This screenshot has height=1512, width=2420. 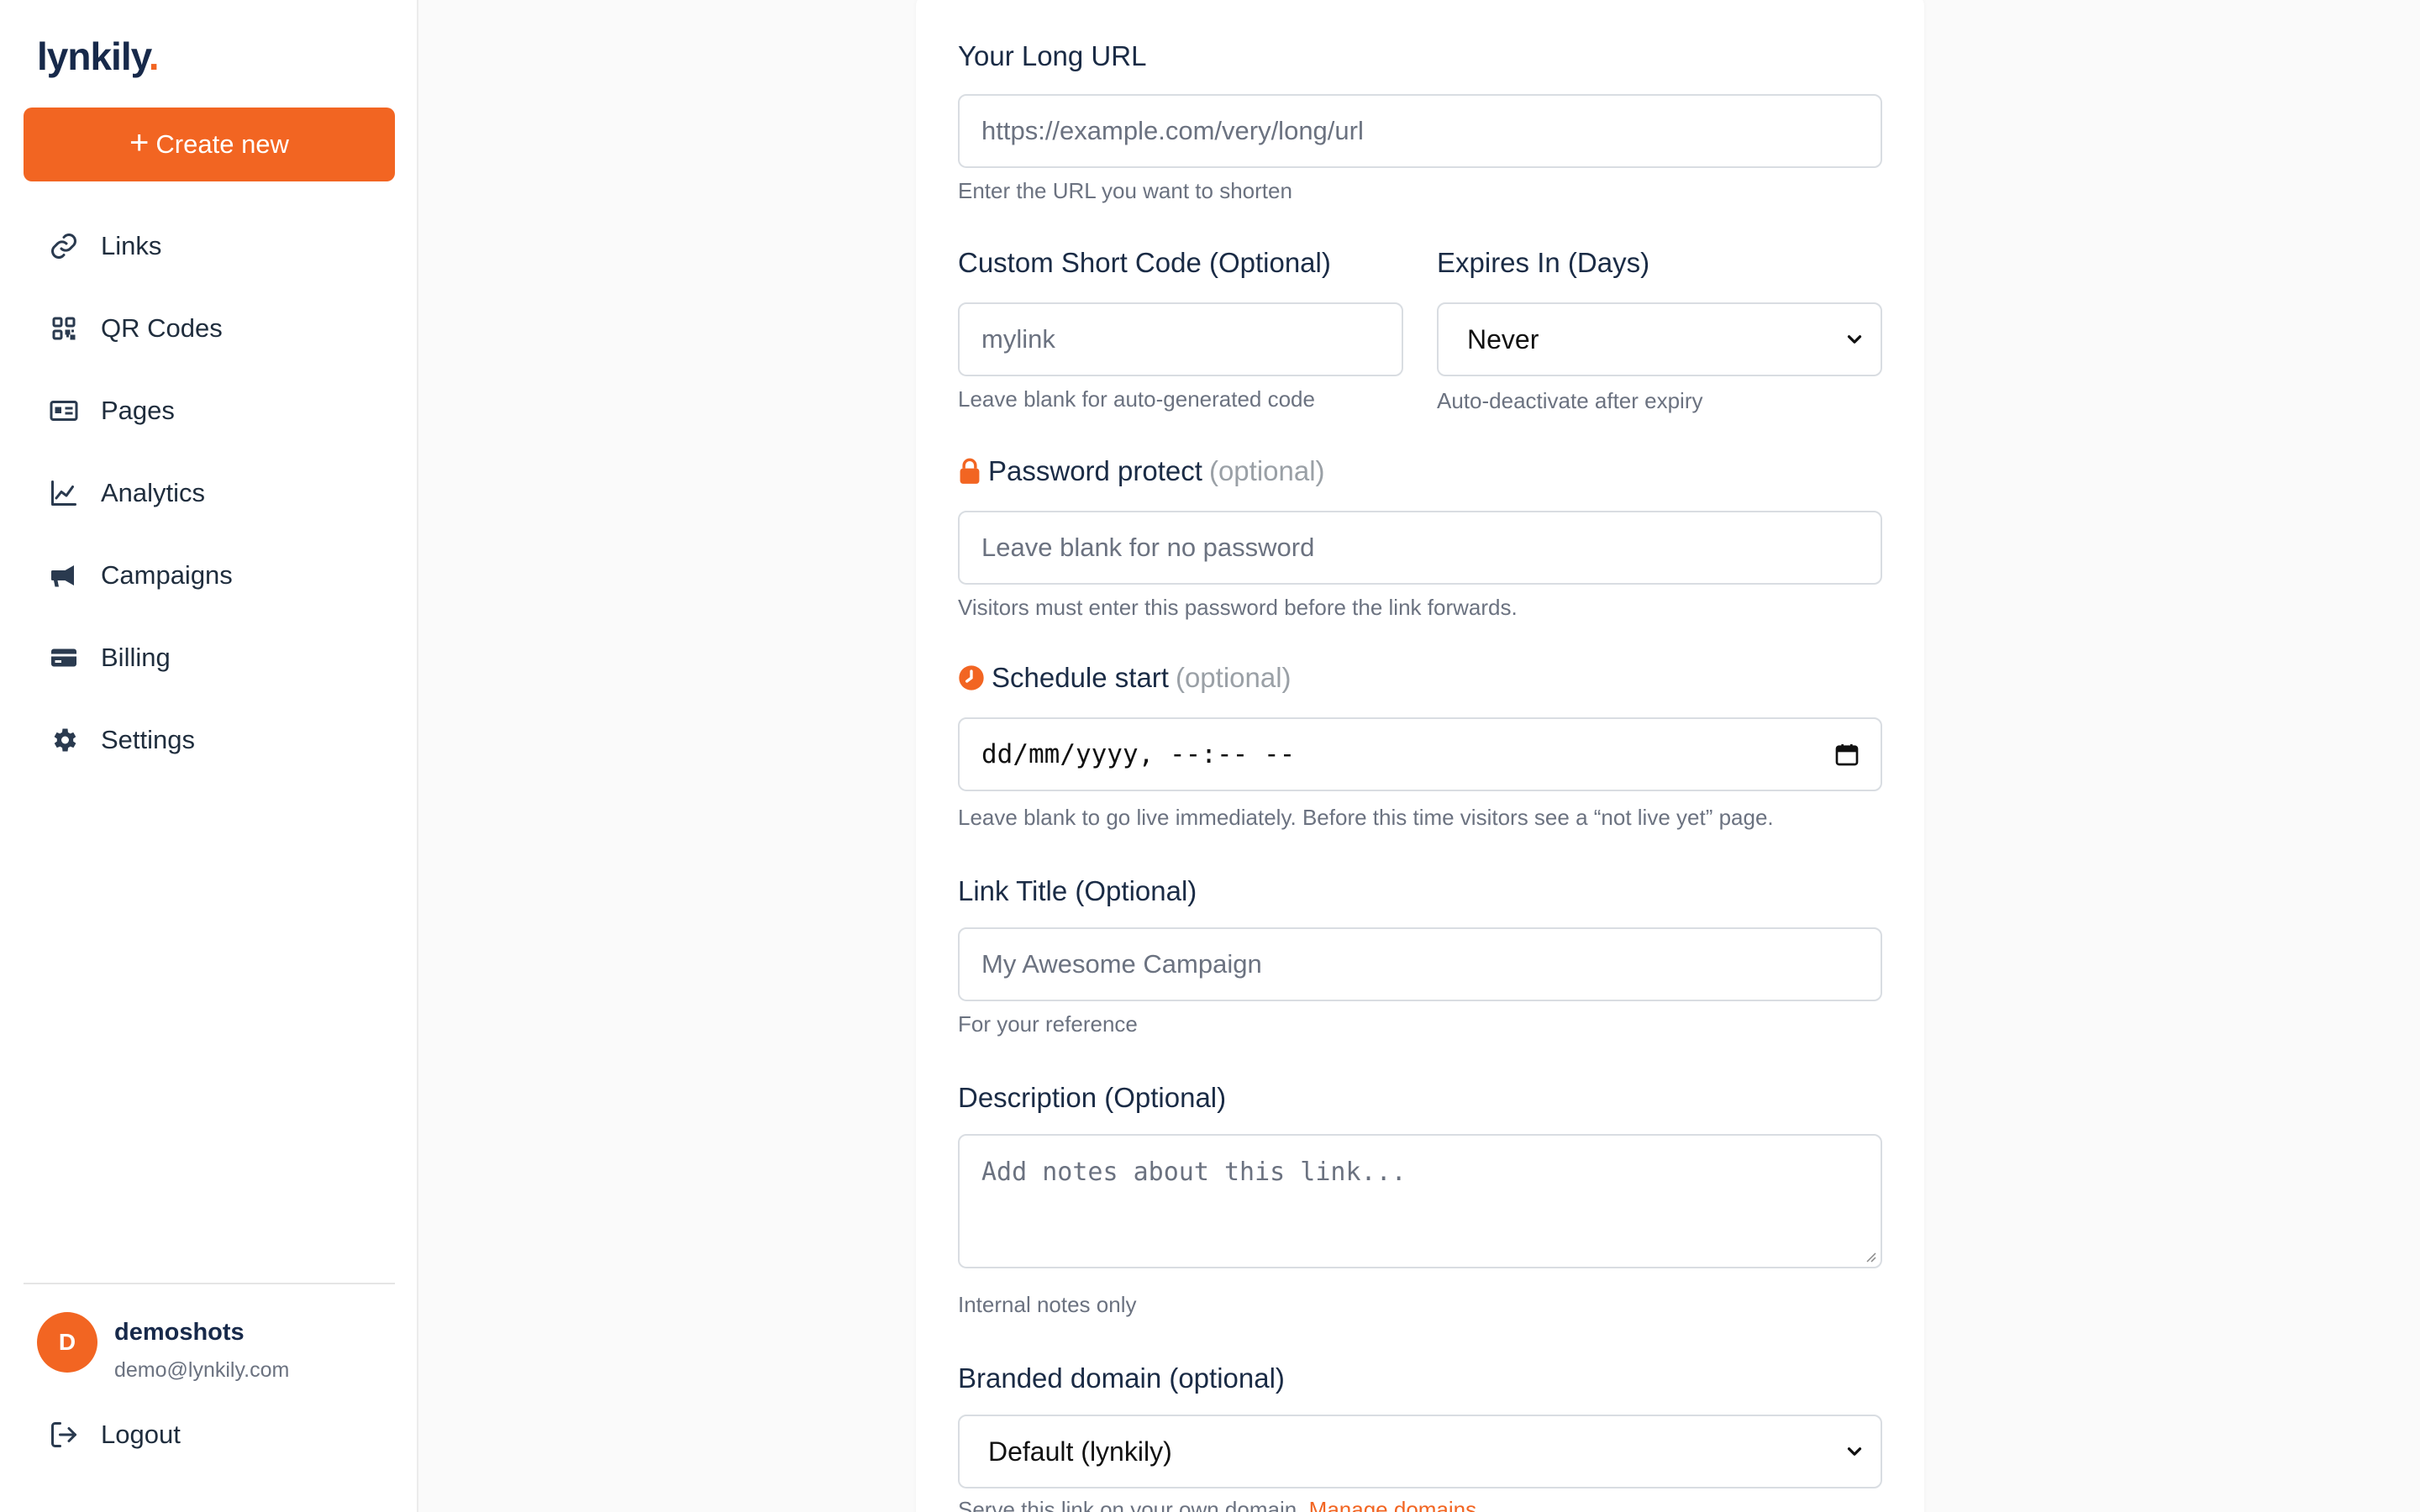 I want to click on expires-select: Never, so click(x=1659, y=339).